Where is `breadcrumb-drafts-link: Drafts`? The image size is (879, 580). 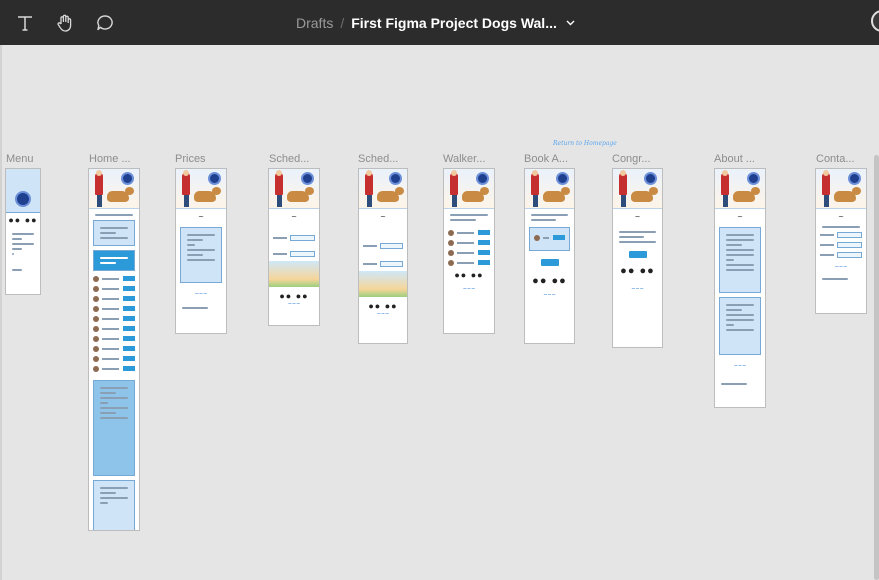 breadcrumb-drafts-link: Drafts is located at coordinates (314, 23).